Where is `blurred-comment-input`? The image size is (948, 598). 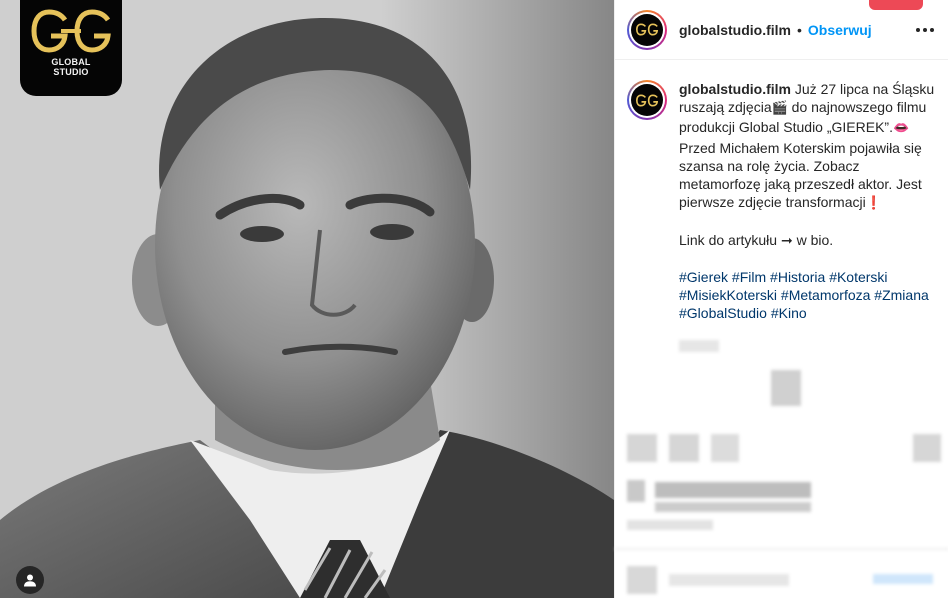 blurred-comment-input is located at coordinates (729, 580).